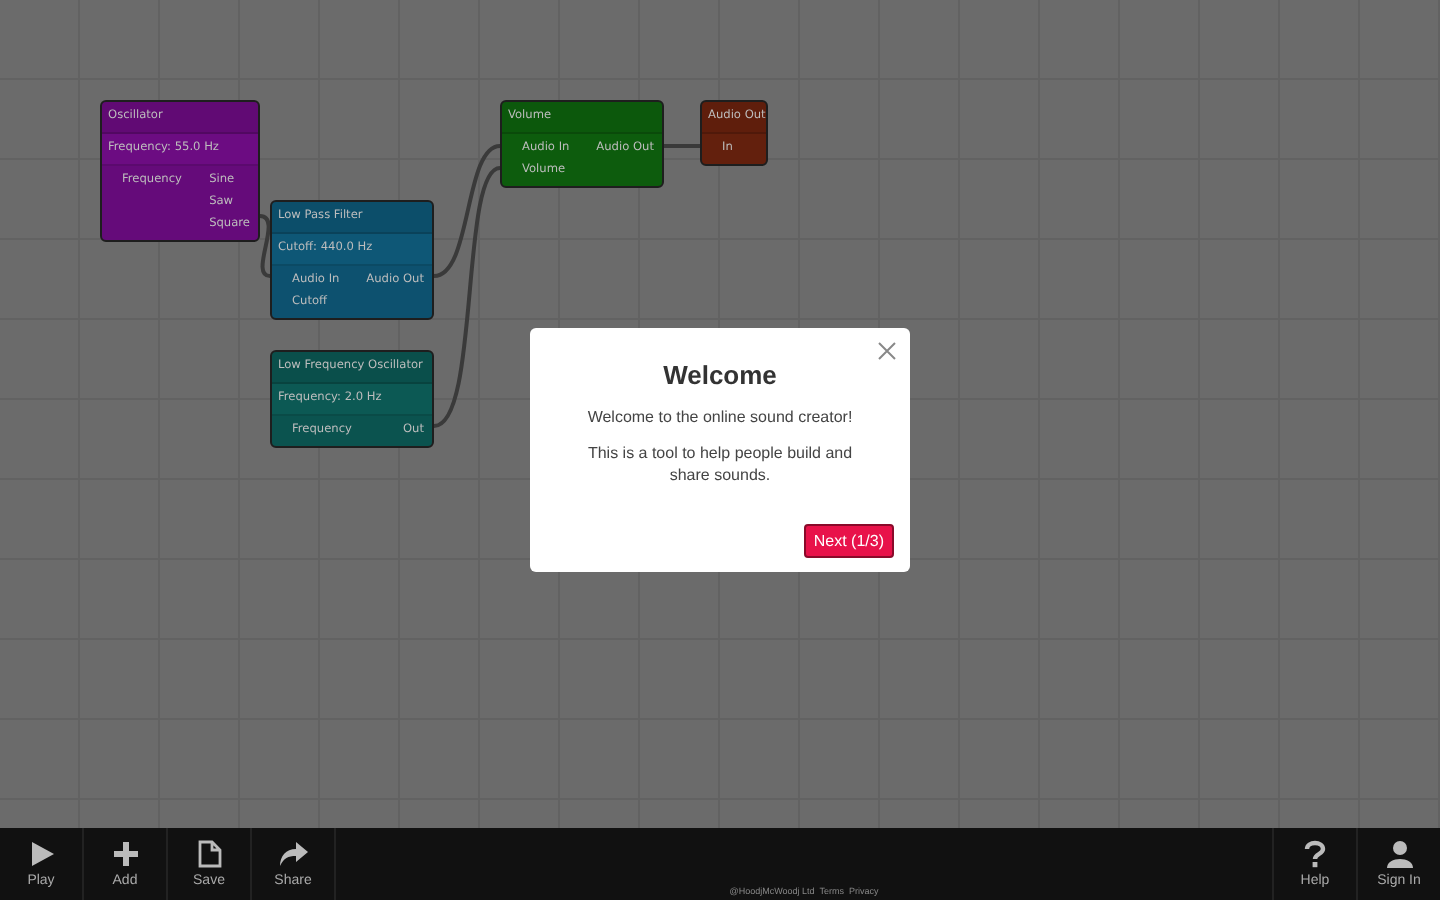 The image size is (1440, 900). Describe the element at coordinates (720, 375) in the screenshot. I see `dialog-title: Welcome` at that location.